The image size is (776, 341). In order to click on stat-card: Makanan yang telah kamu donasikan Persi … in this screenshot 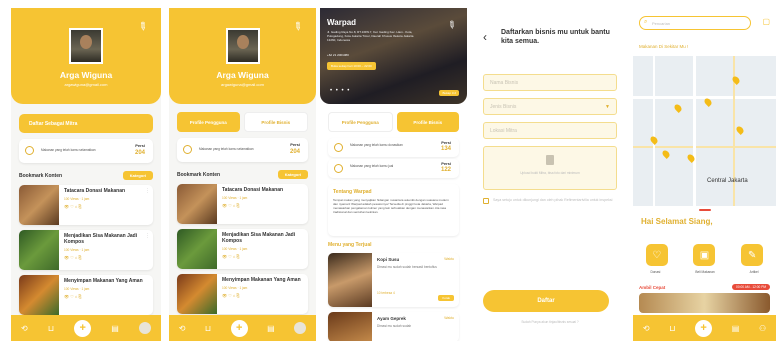, I will do `click(393, 147)`.